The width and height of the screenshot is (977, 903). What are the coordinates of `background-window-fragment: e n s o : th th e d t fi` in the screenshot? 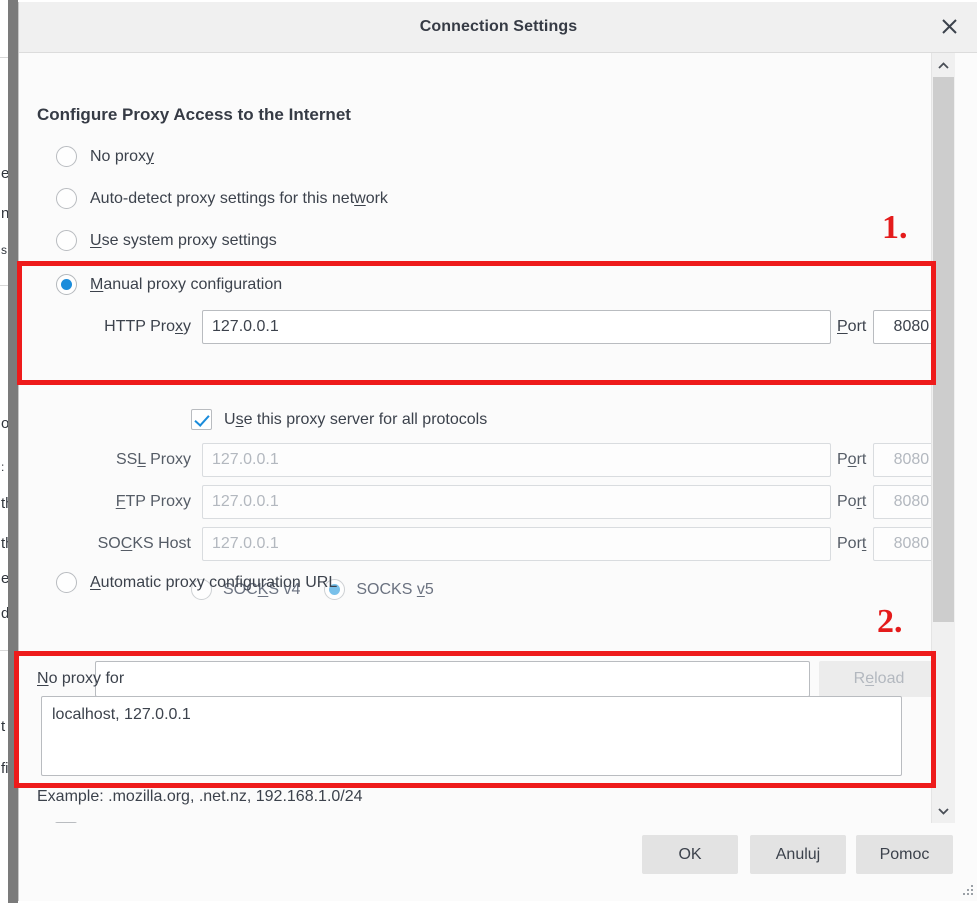 It's located at (9, 451).